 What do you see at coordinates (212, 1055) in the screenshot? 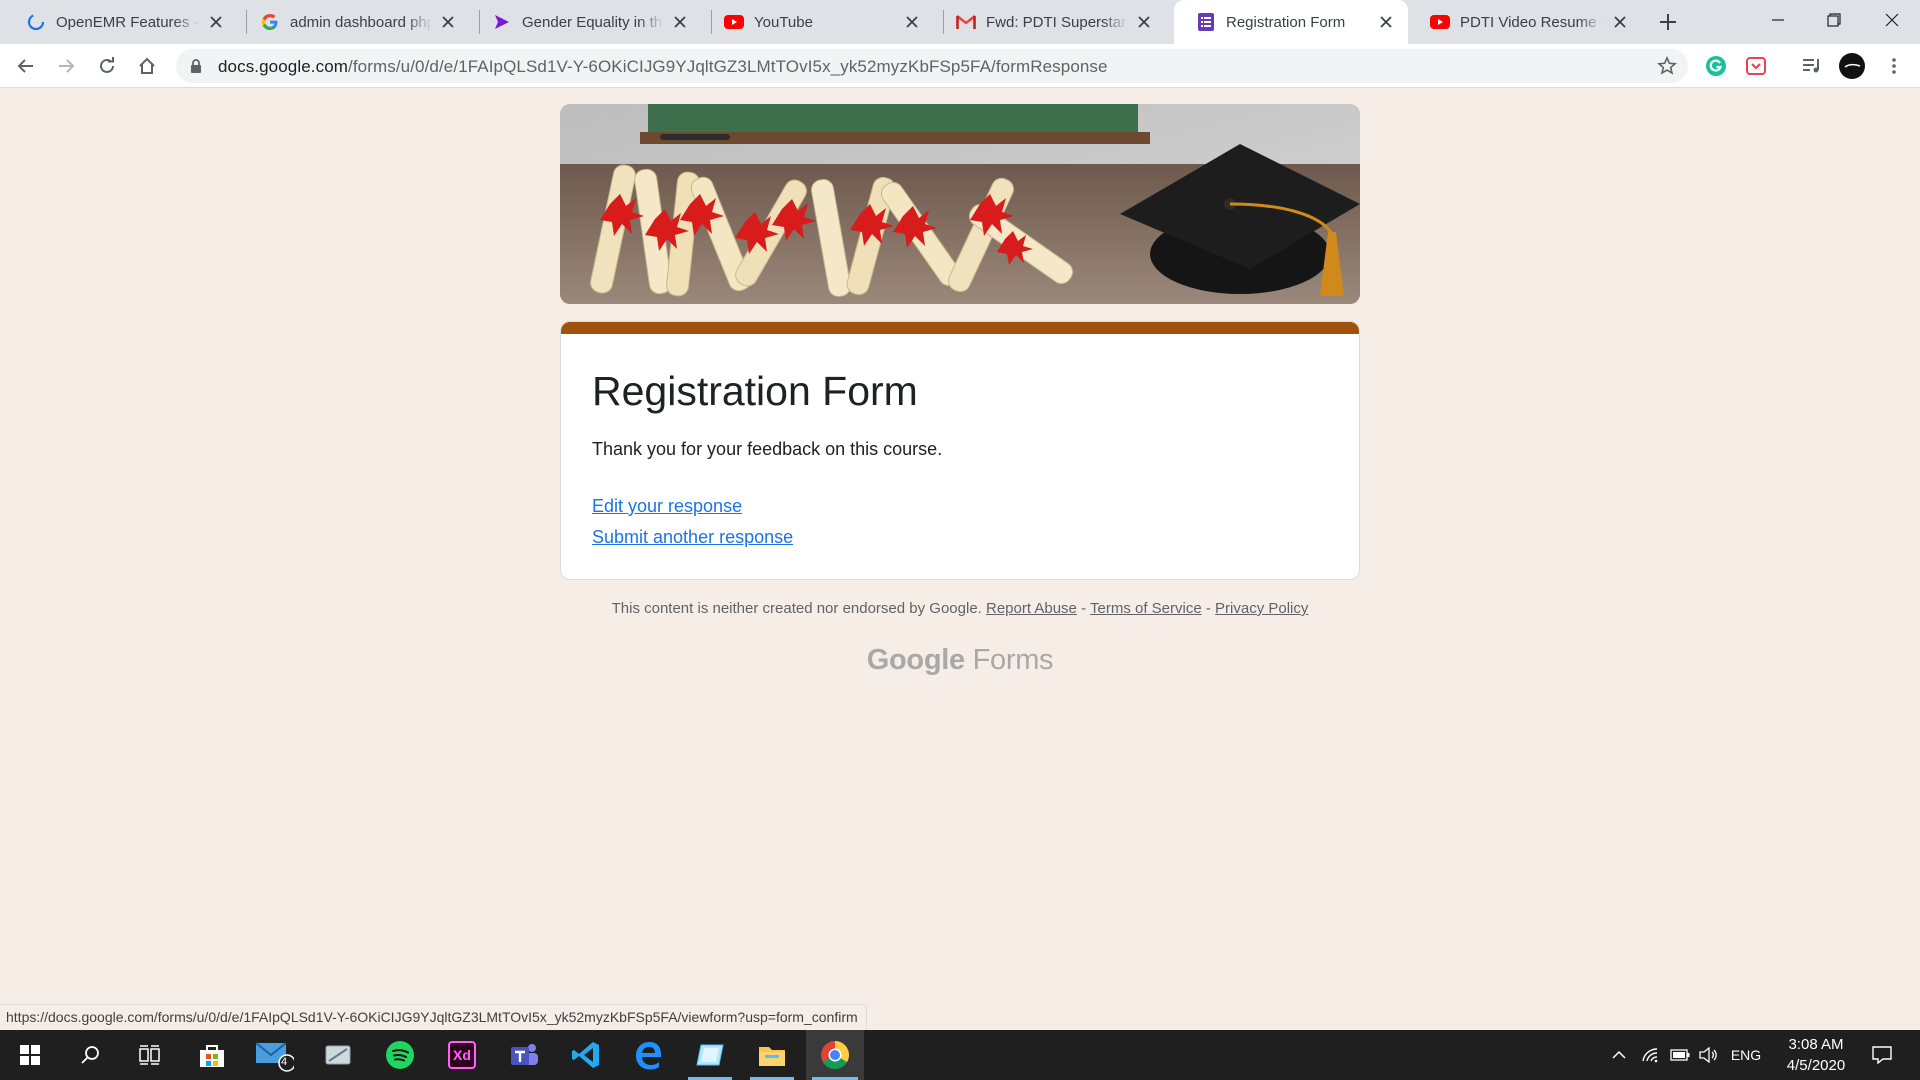
I see `microsoft-store-icon` at bounding box center [212, 1055].